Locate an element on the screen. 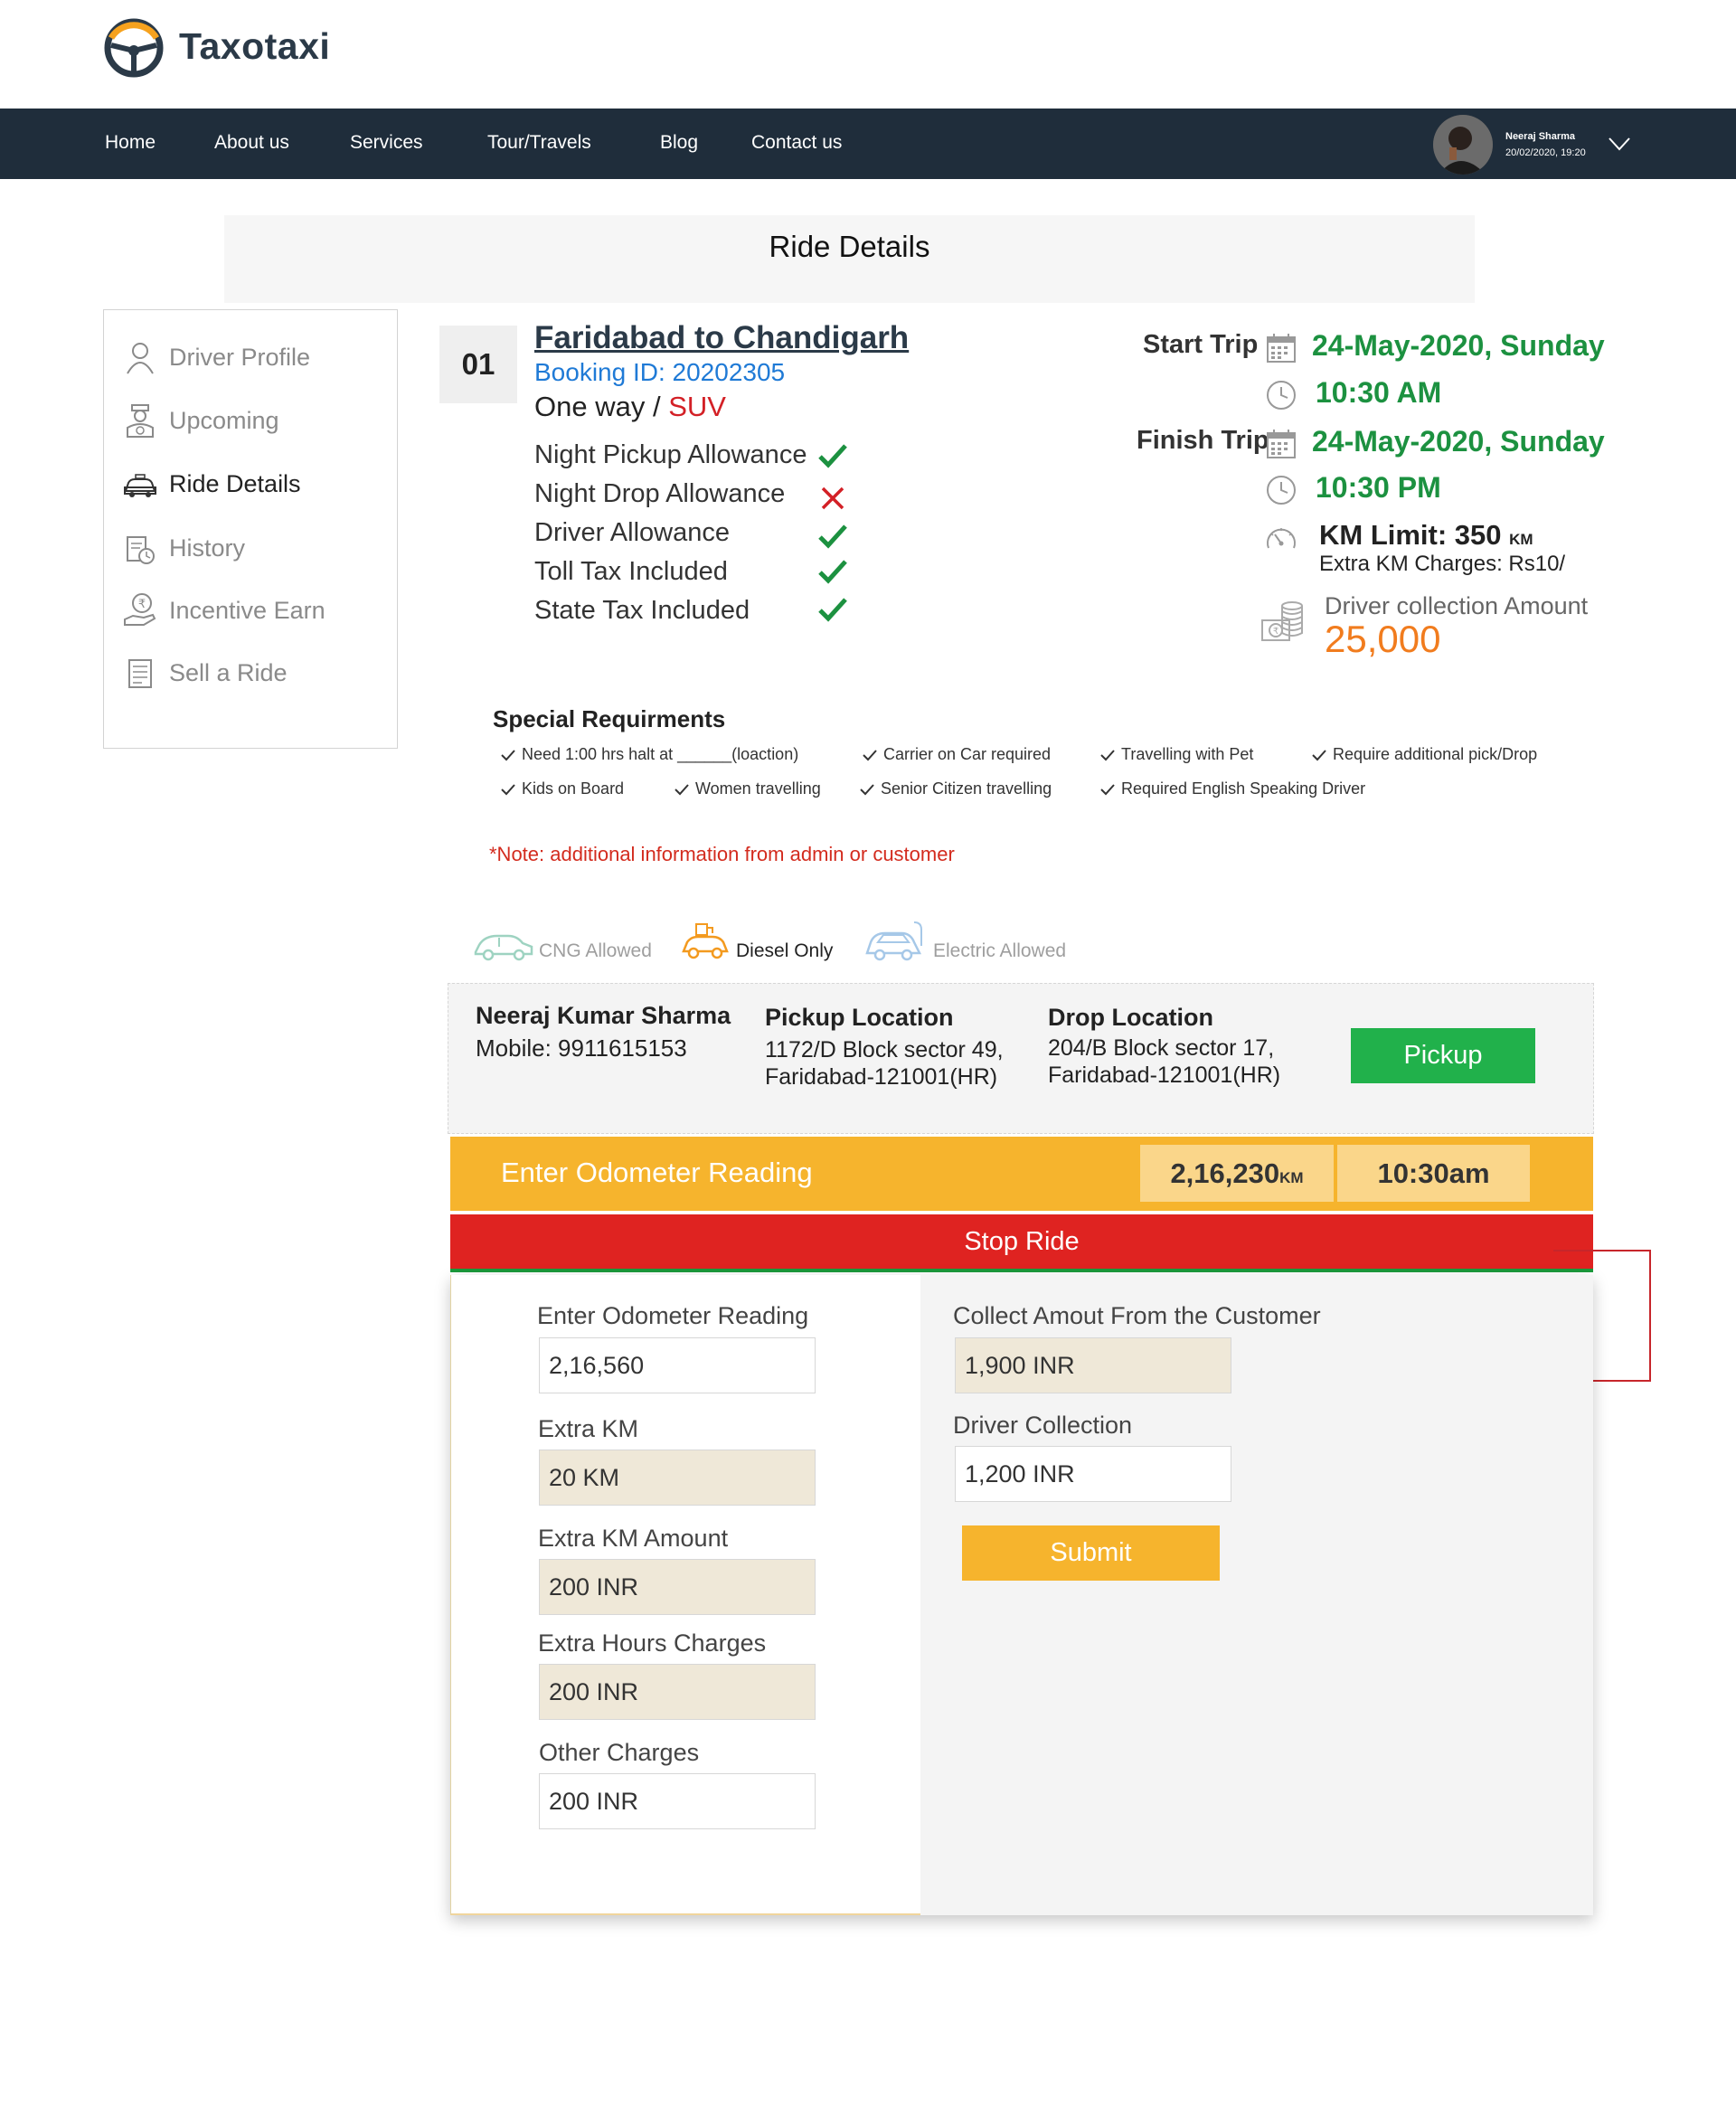 This screenshot has width=1736, height=2125. special-requirements-title: Special Requirments is located at coordinates (609, 719).